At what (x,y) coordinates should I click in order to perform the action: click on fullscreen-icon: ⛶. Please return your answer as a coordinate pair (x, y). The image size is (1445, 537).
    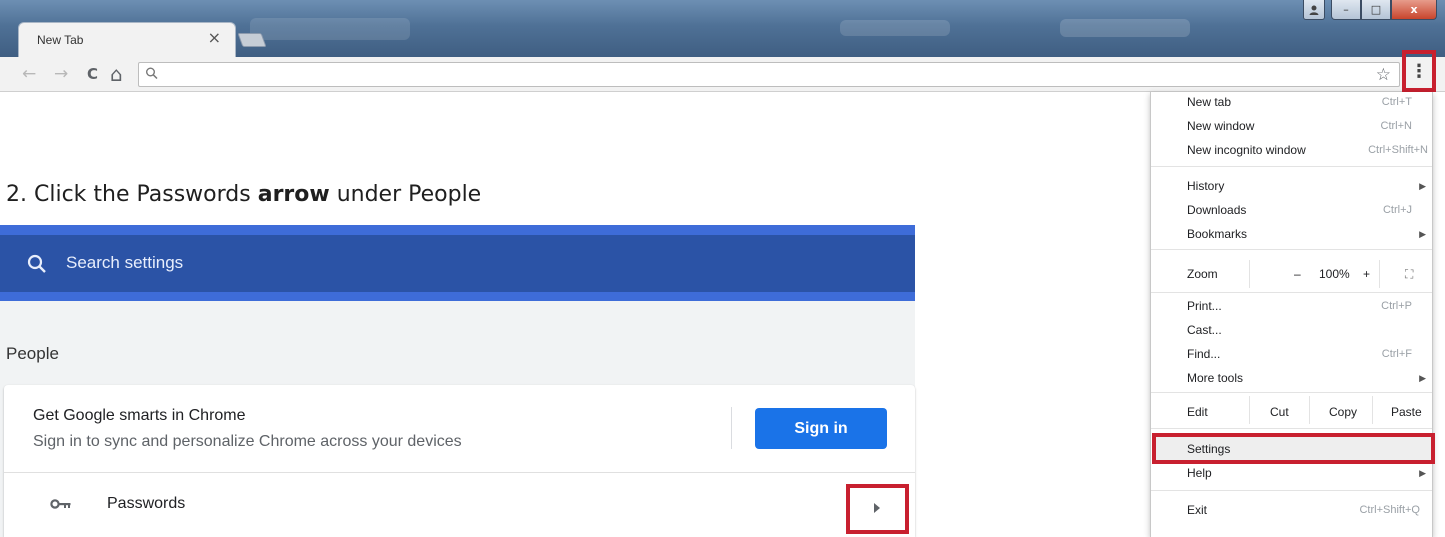
    Looking at the image, I should click on (1409, 274).